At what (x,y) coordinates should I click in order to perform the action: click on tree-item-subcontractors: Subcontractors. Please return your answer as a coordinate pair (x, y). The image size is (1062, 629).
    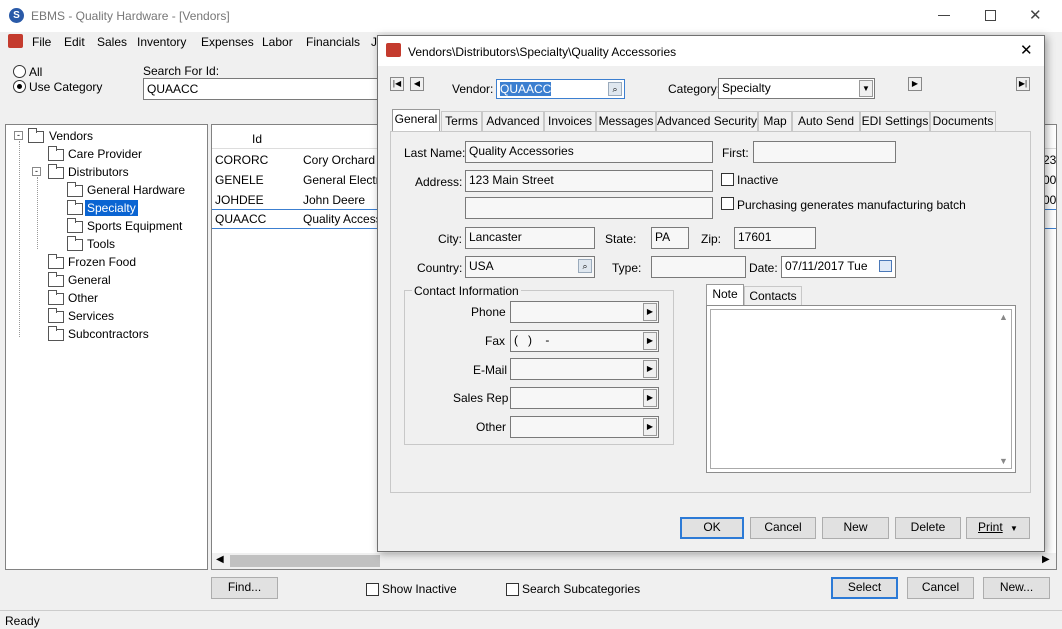
    Looking at the image, I should click on (108, 334).